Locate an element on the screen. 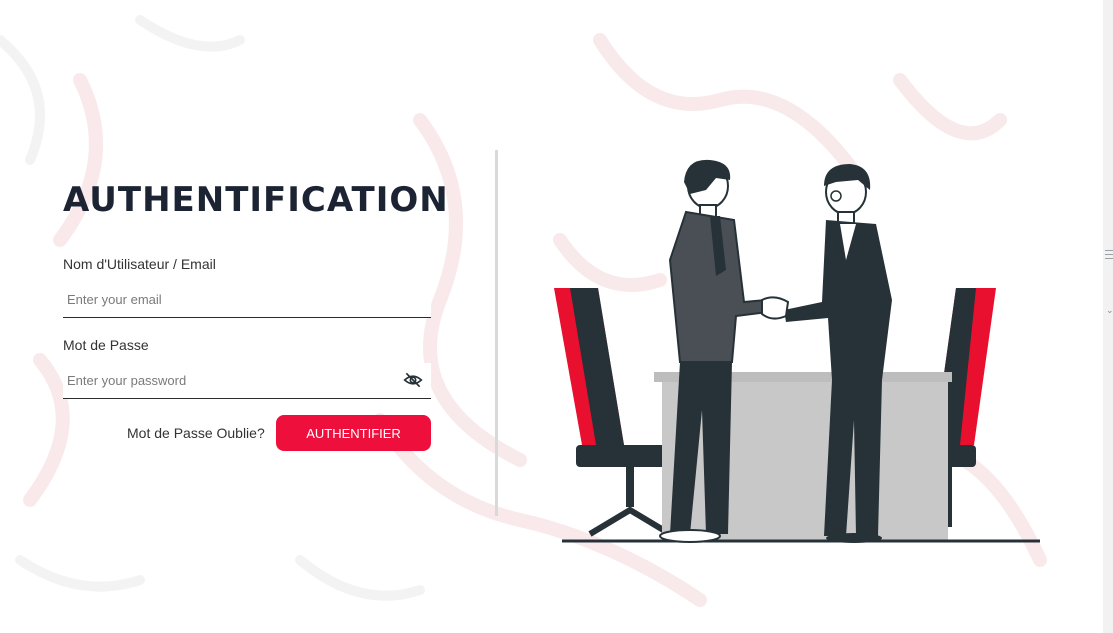  page-title: AUTHENTIFICATION is located at coordinates (256, 200).